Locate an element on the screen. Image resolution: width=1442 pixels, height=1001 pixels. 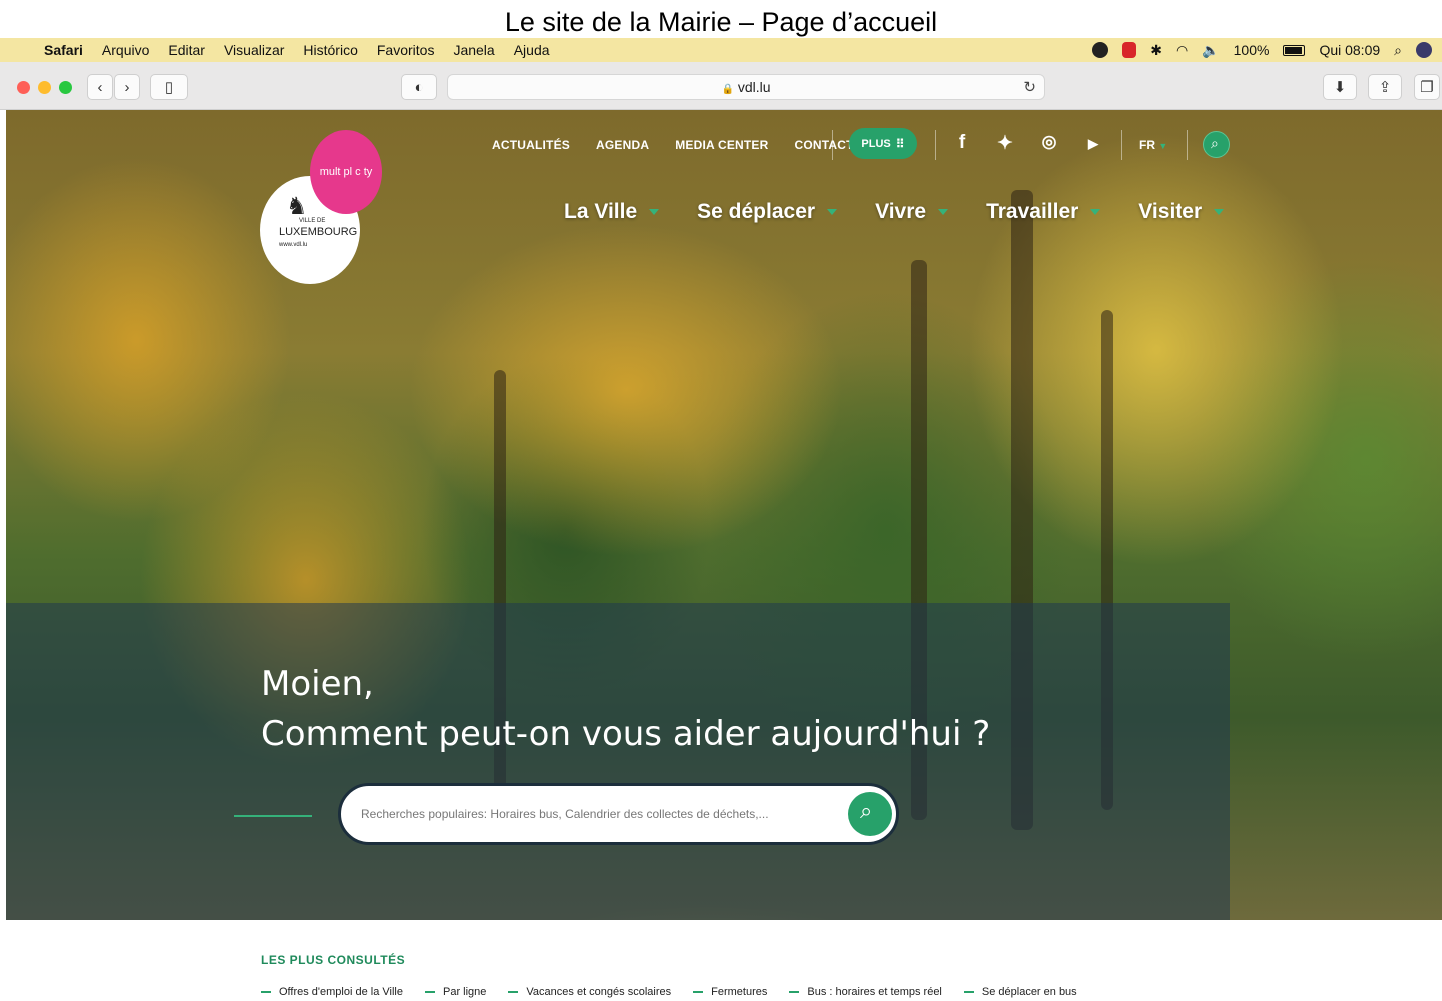
search-input is located at coordinates (596, 814).